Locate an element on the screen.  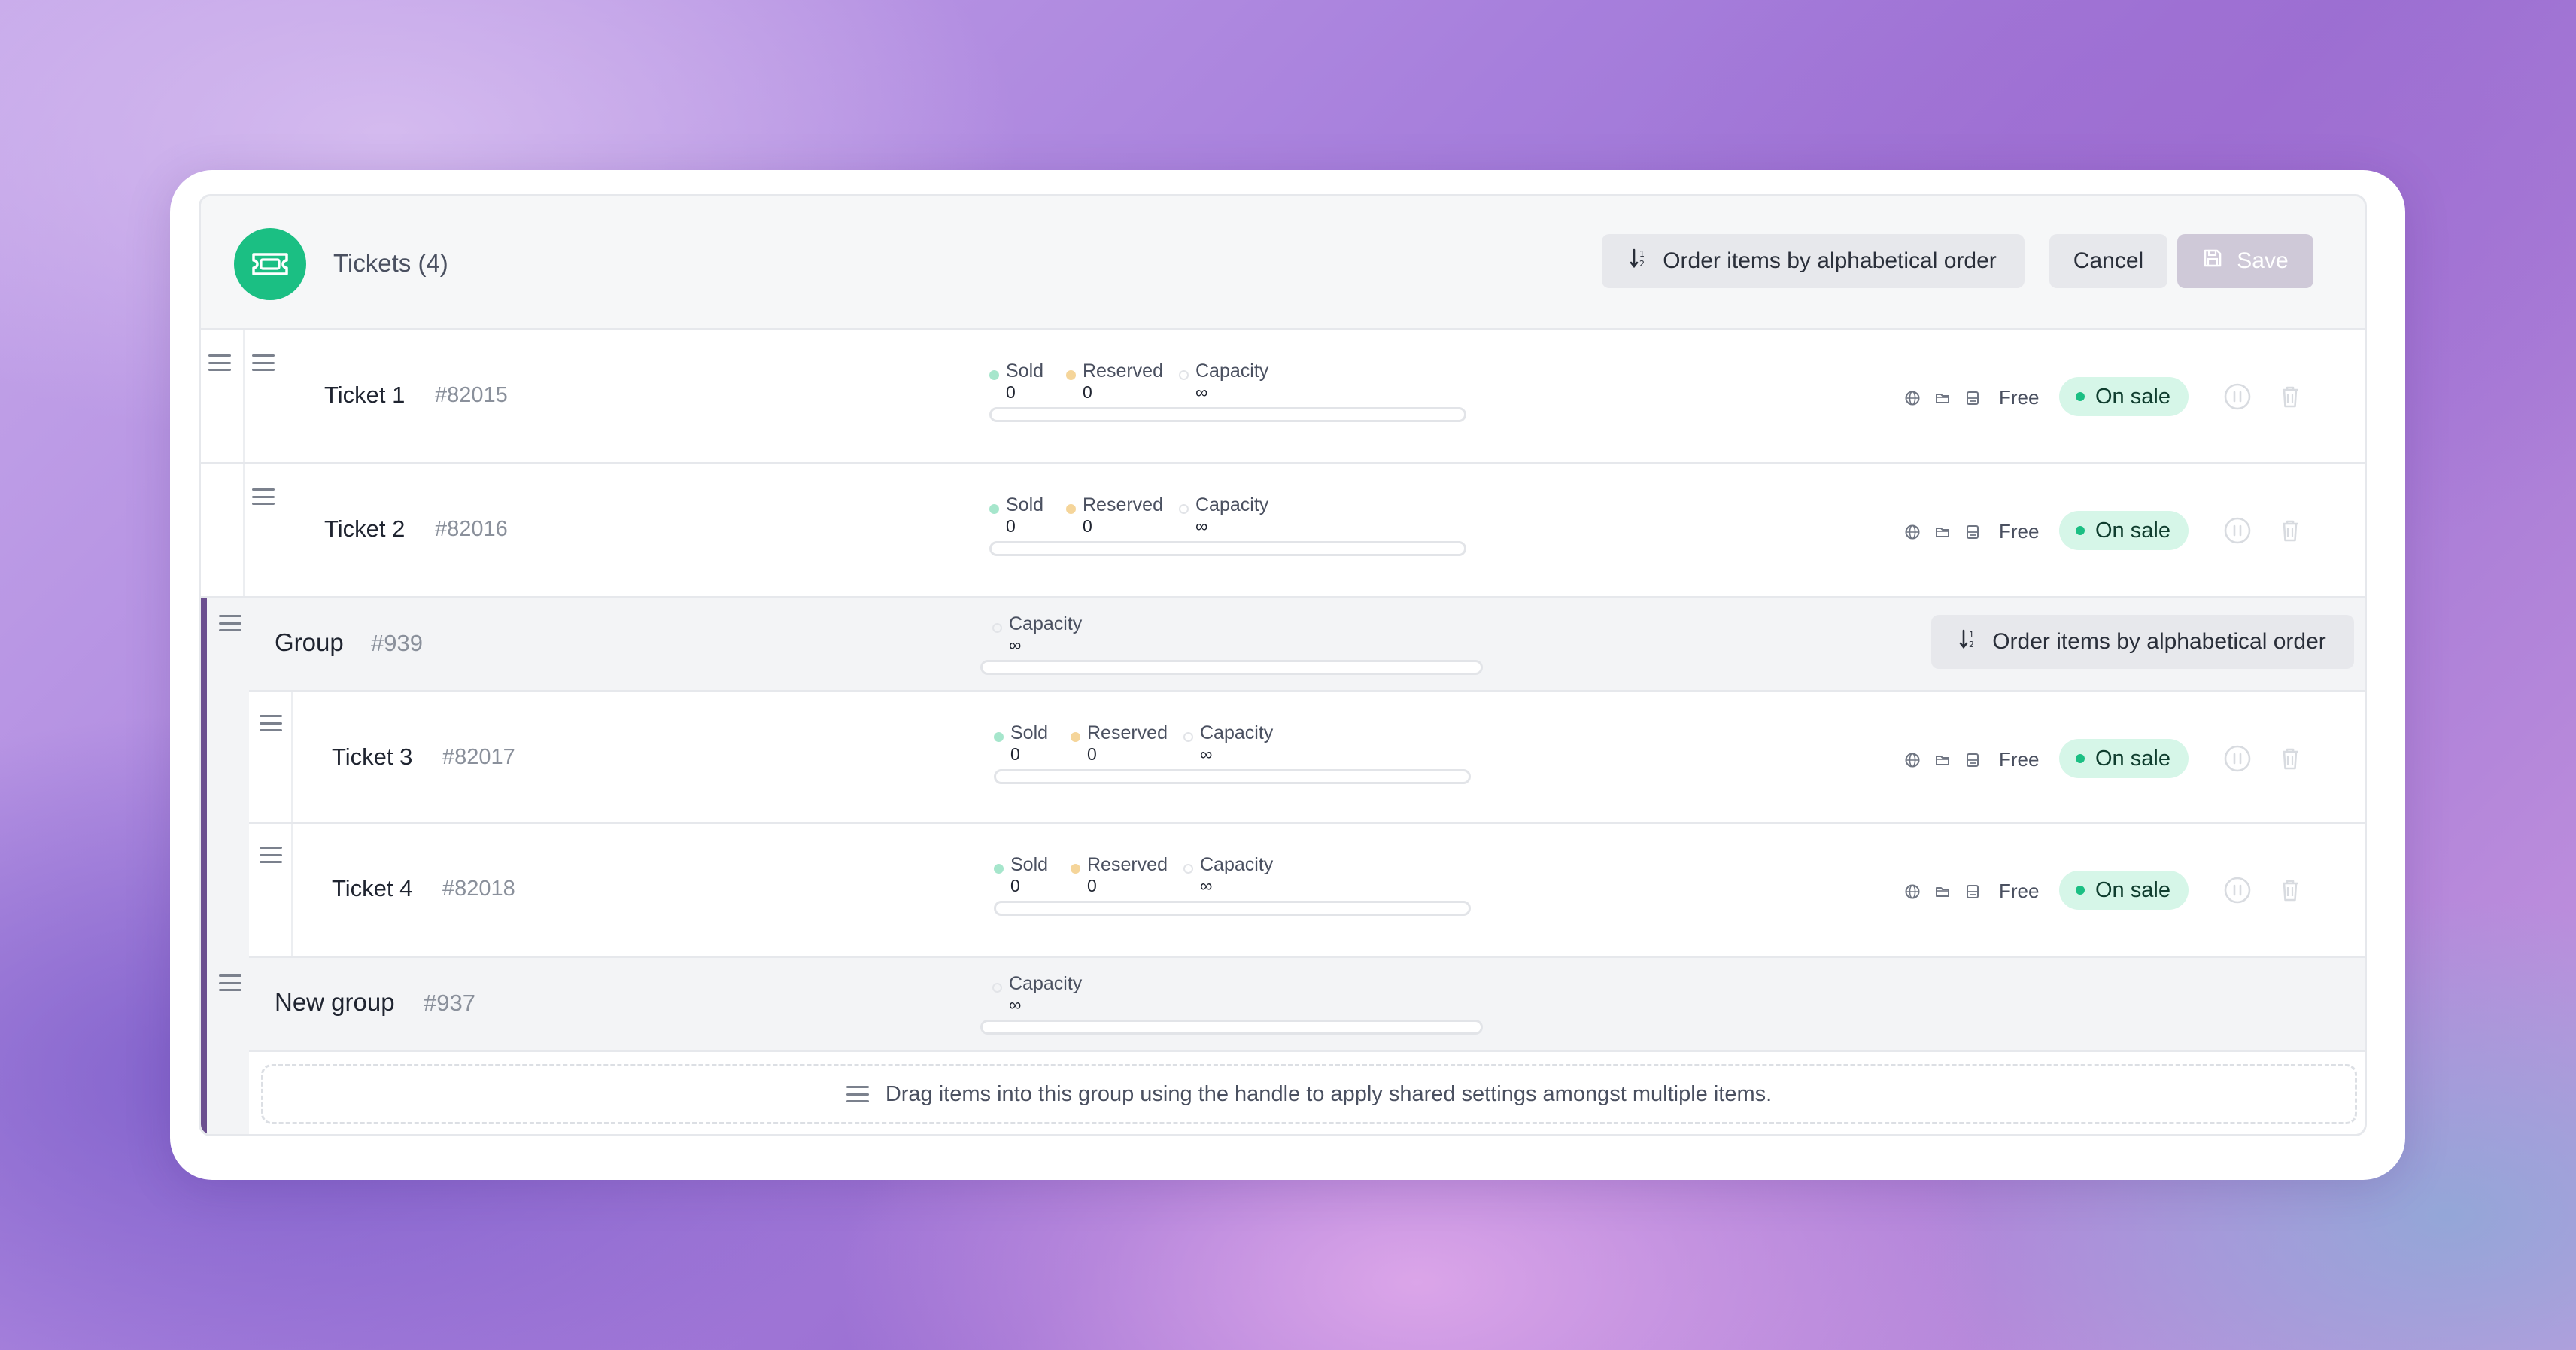
group-title: Group is located at coordinates (309, 642).